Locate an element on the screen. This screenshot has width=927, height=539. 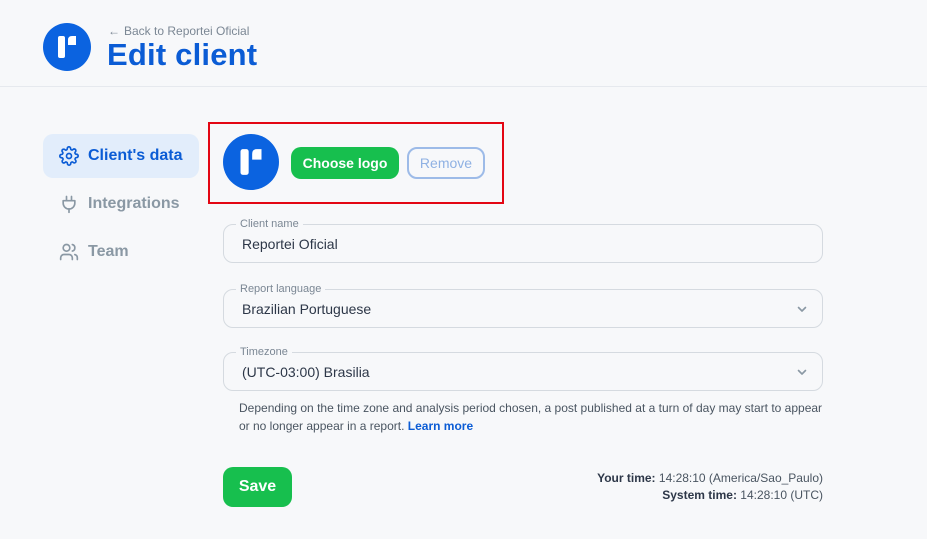
back-link: ← Back to Reportei Oficial is located at coordinates (178, 31).